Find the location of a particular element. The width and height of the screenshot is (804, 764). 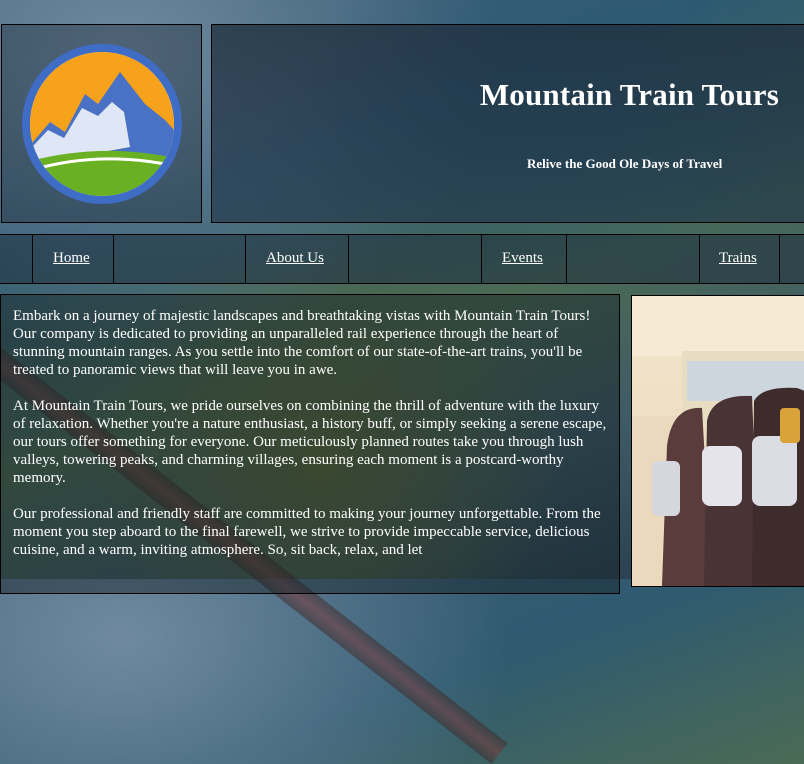

nav-link-trains: Trains is located at coordinates (738, 258).